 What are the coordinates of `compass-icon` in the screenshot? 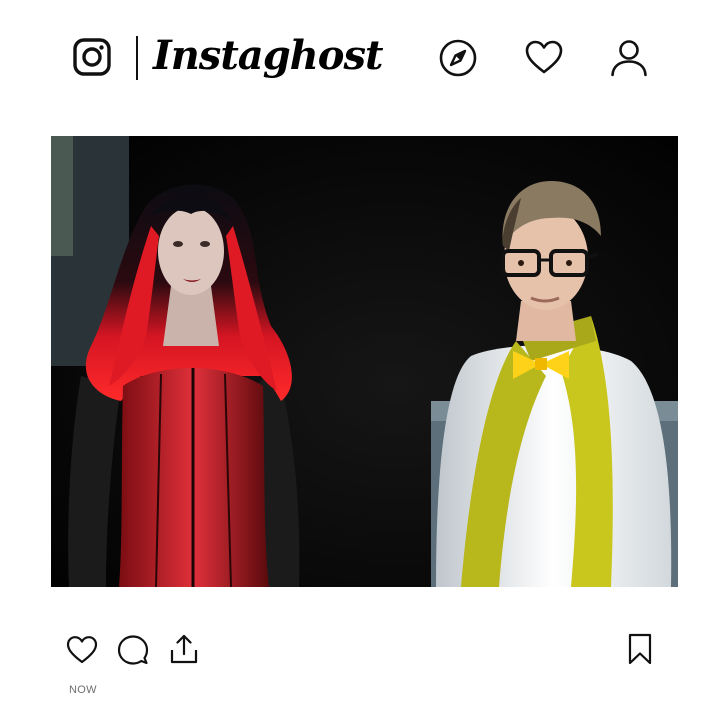 It's located at (458, 58).